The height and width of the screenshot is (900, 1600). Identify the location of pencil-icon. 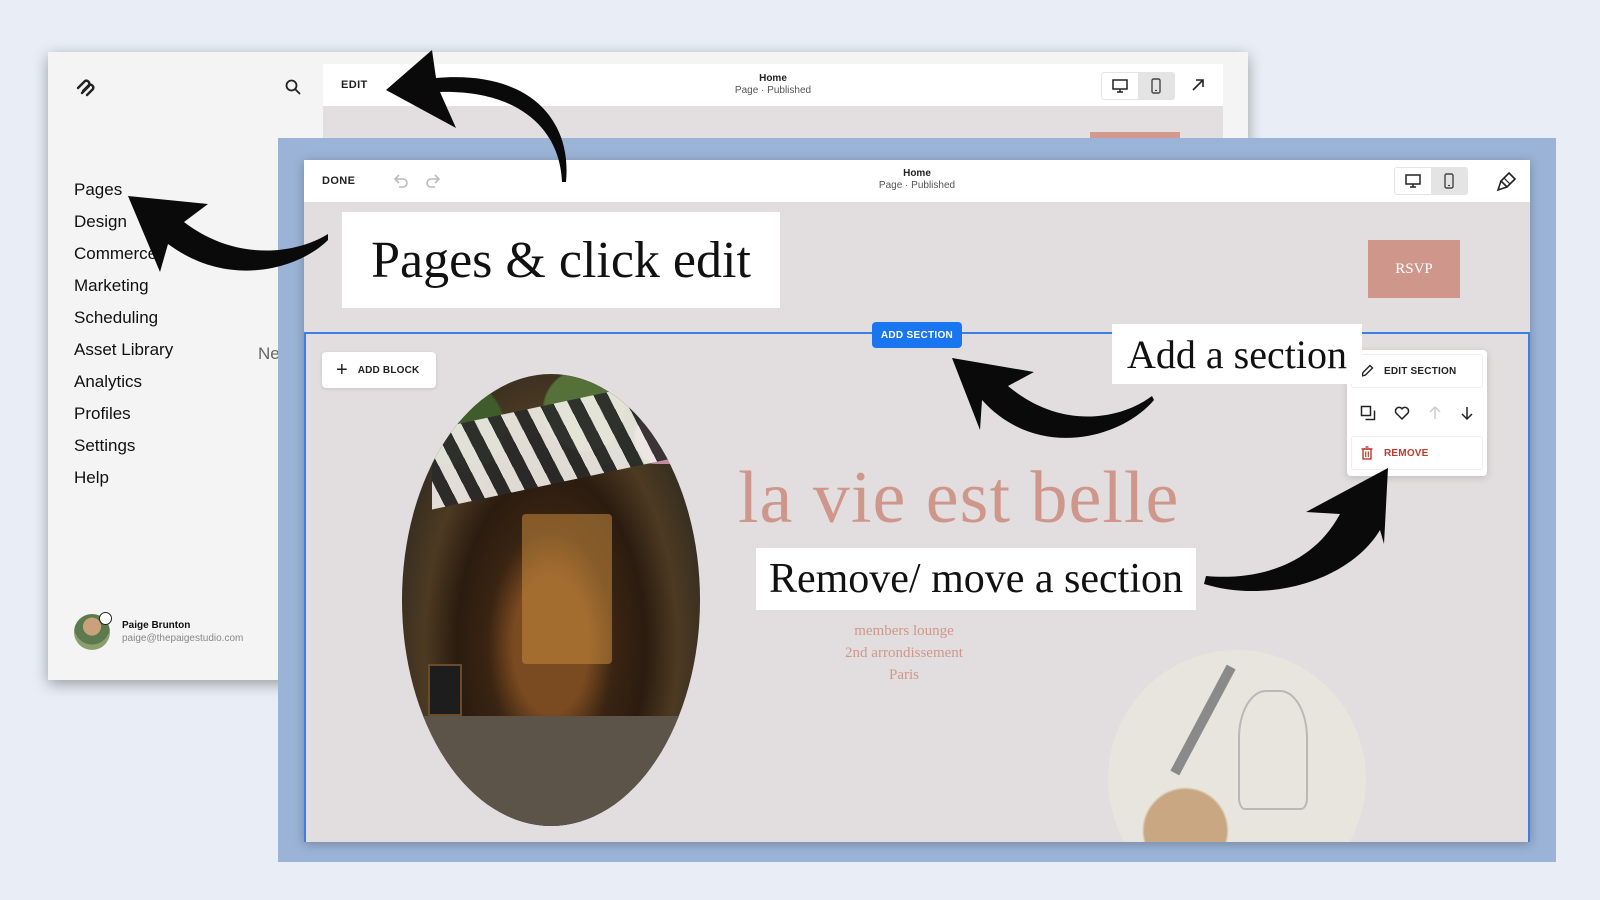
(1367, 371).